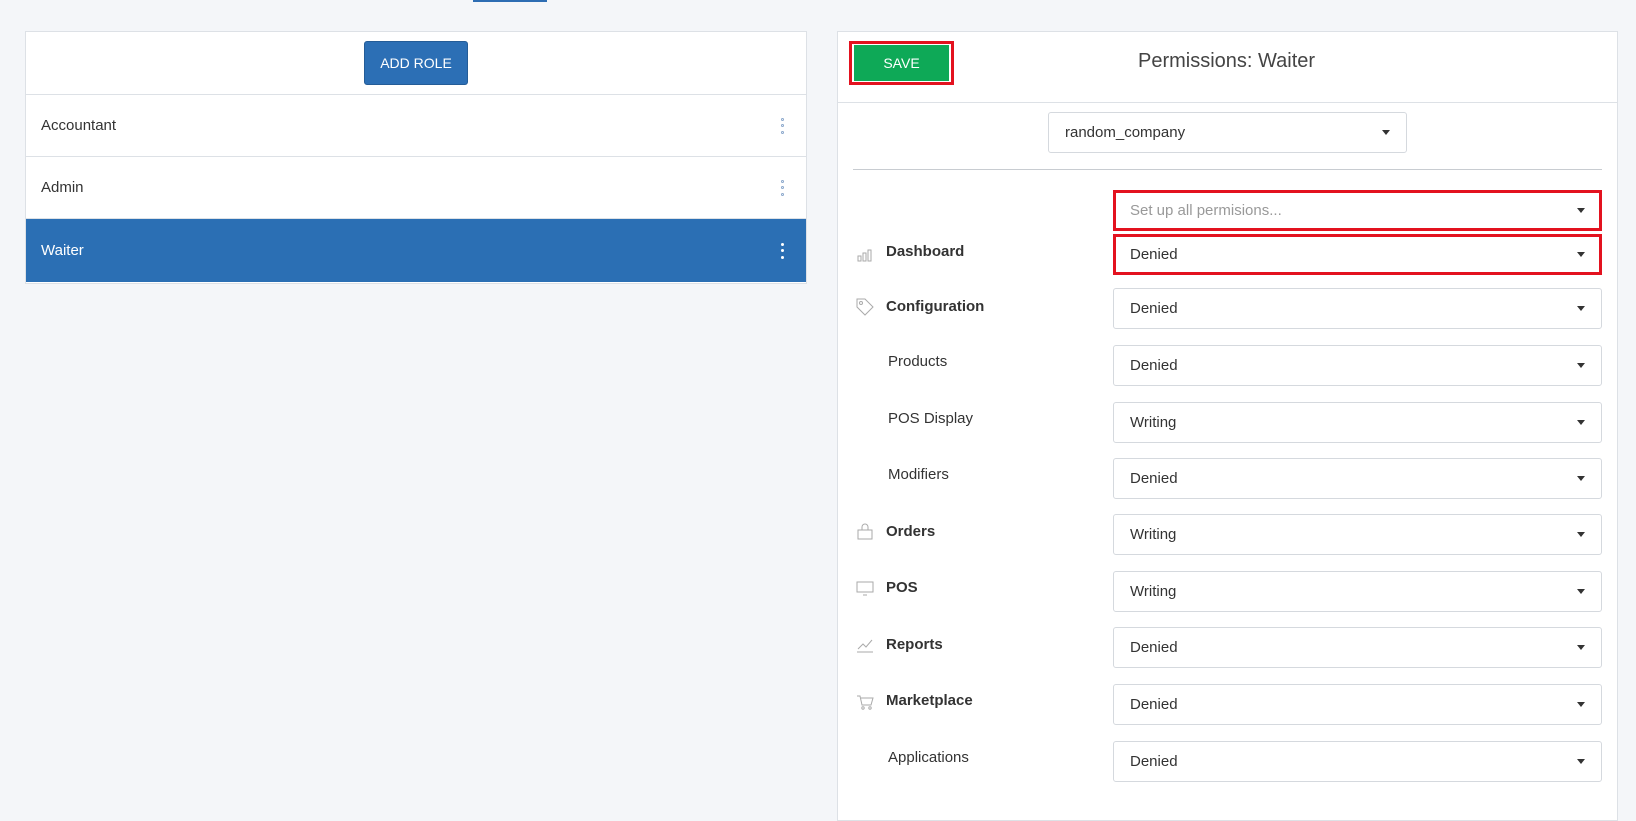  Describe the element at coordinates (510, 1) in the screenshot. I see `active-tab-indicator` at that location.